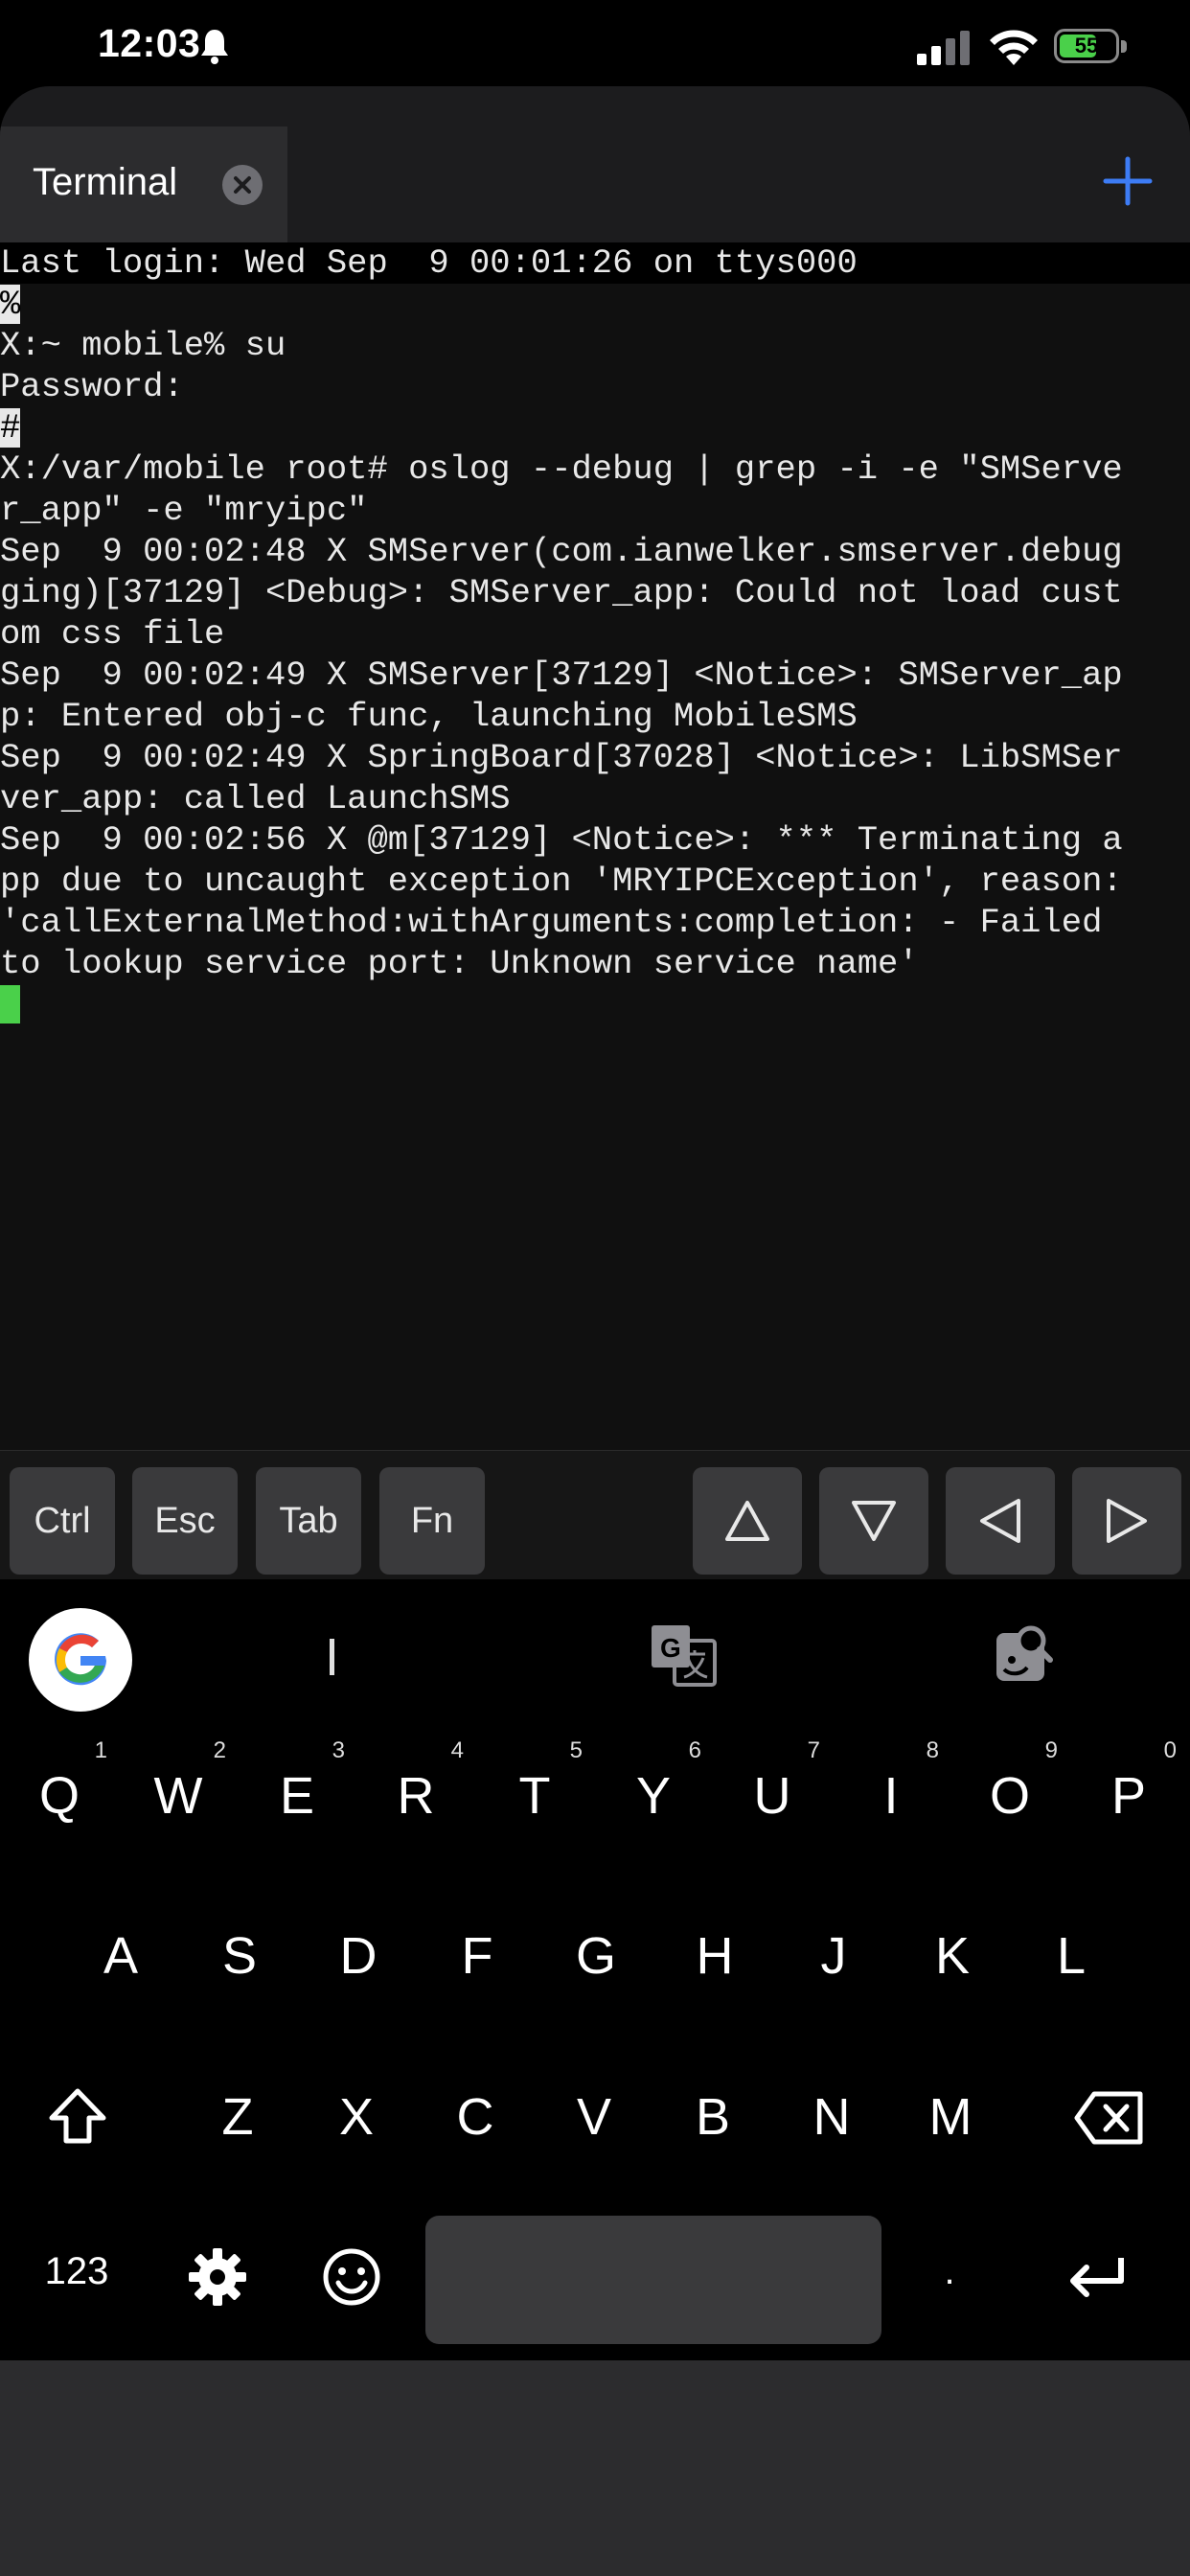  I want to click on translate-icon: G, so click(684, 1655).